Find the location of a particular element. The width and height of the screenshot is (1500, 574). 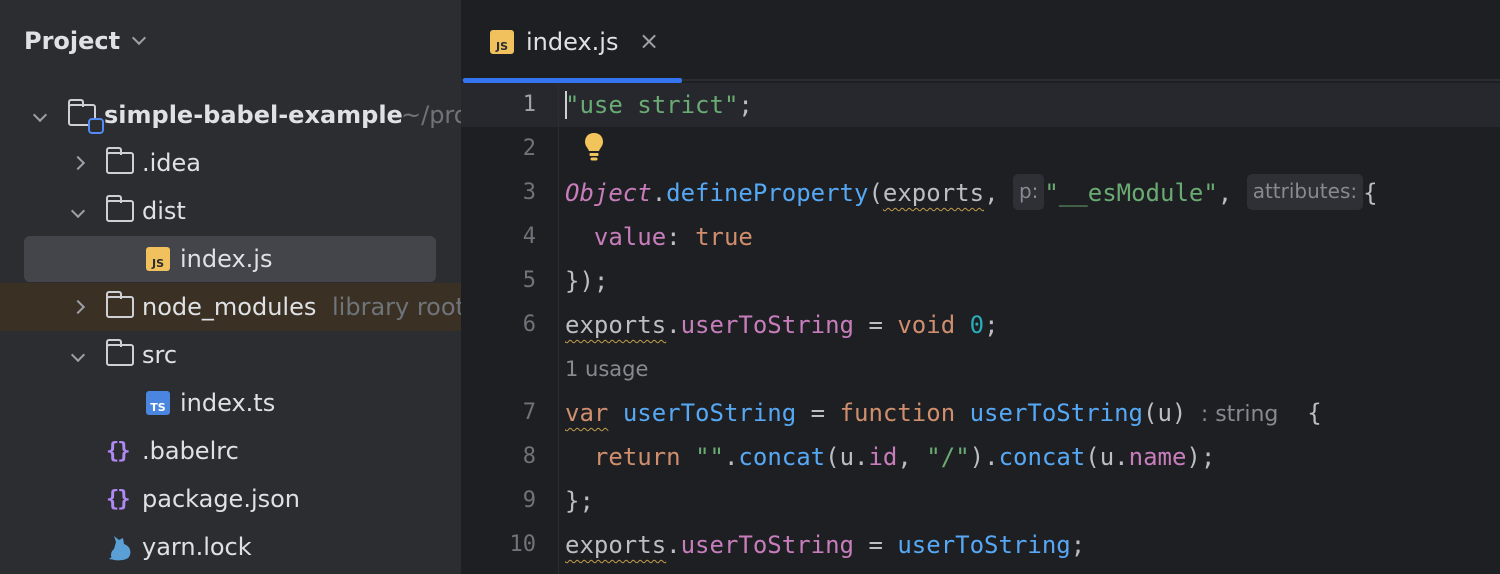

tree-item-src-index-ts: TS index.ts is located at coordinates (230, 403).